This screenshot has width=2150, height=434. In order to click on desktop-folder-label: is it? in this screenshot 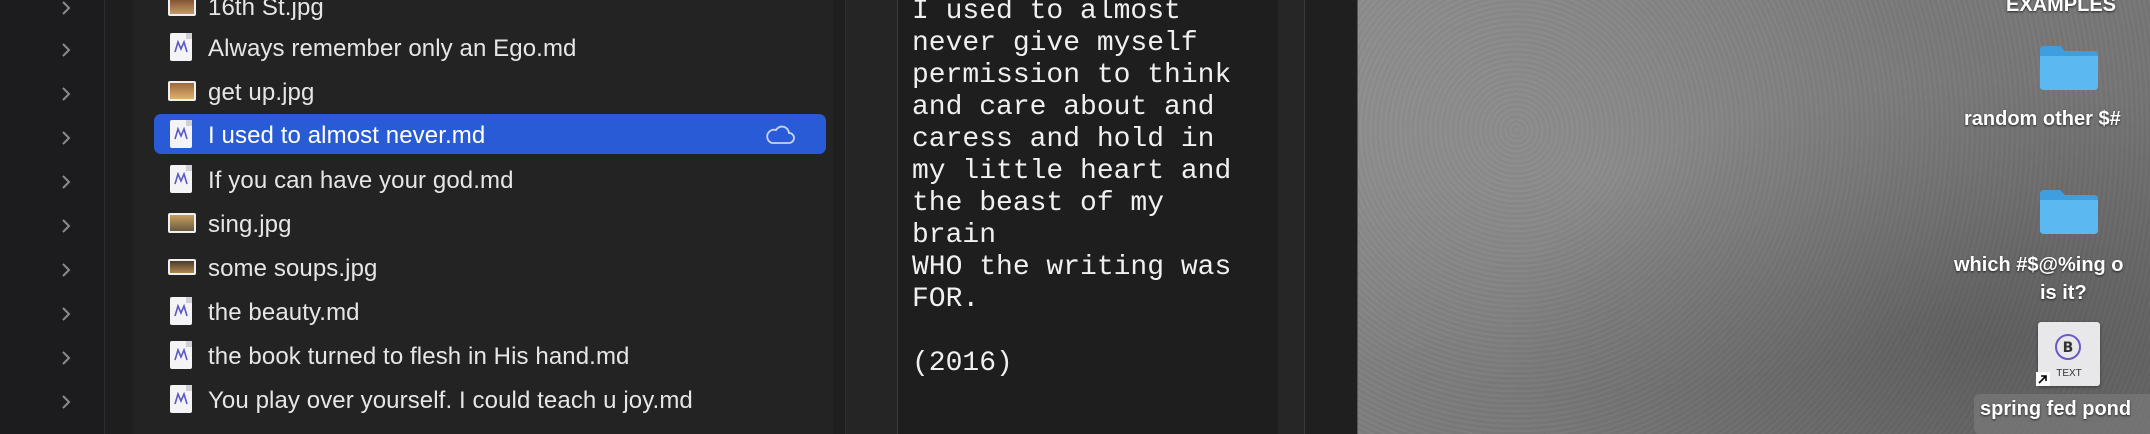, I will do `click(2063, 293)`.